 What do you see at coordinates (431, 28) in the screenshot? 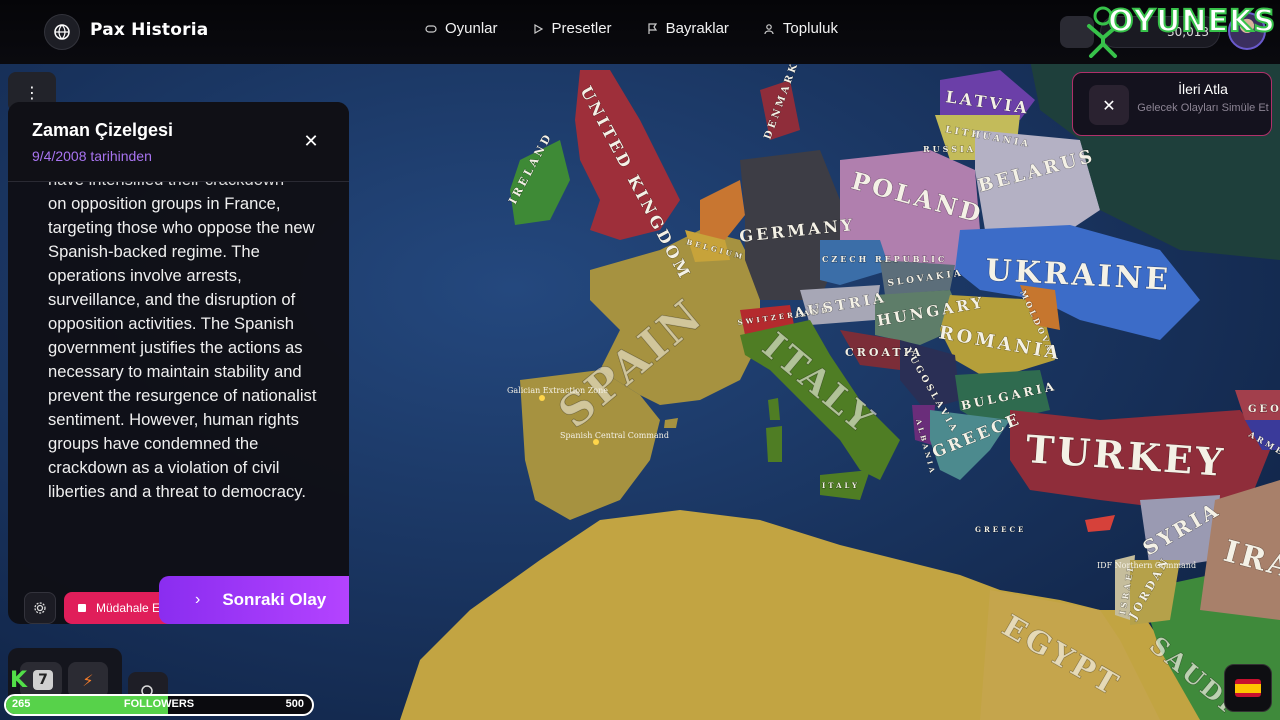
I see `gamepad-icon` at bounding box center [431, 28].